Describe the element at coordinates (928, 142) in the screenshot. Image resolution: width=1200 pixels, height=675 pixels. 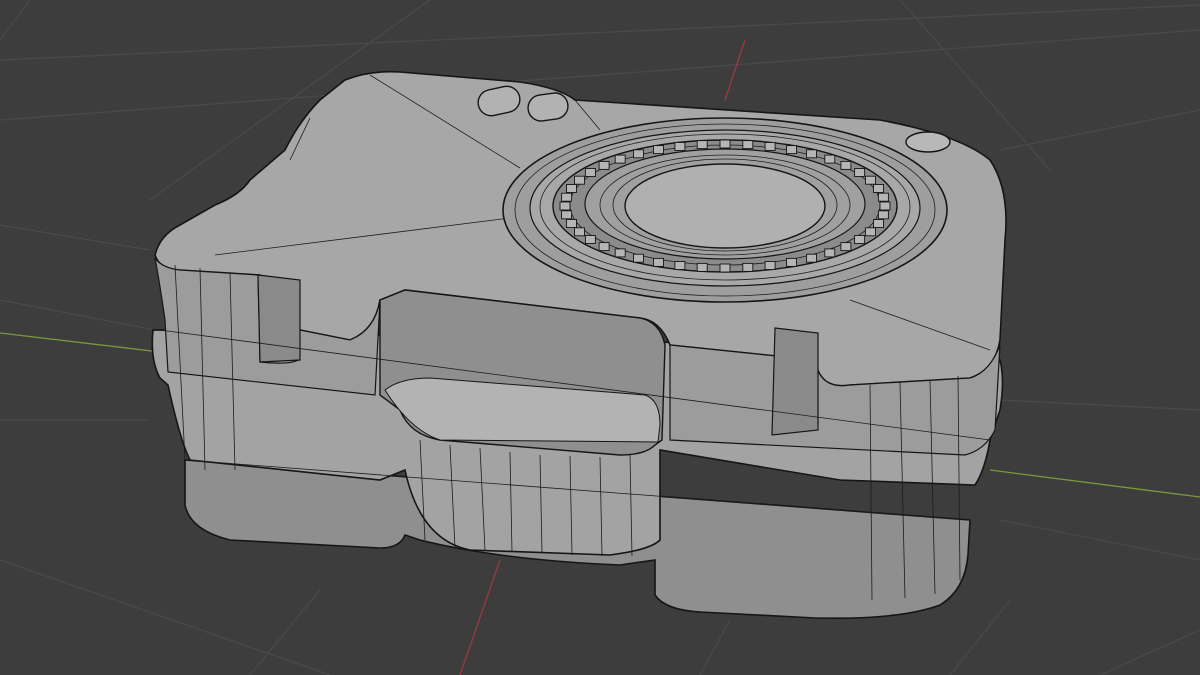
I see `flash-sensor` at that location.